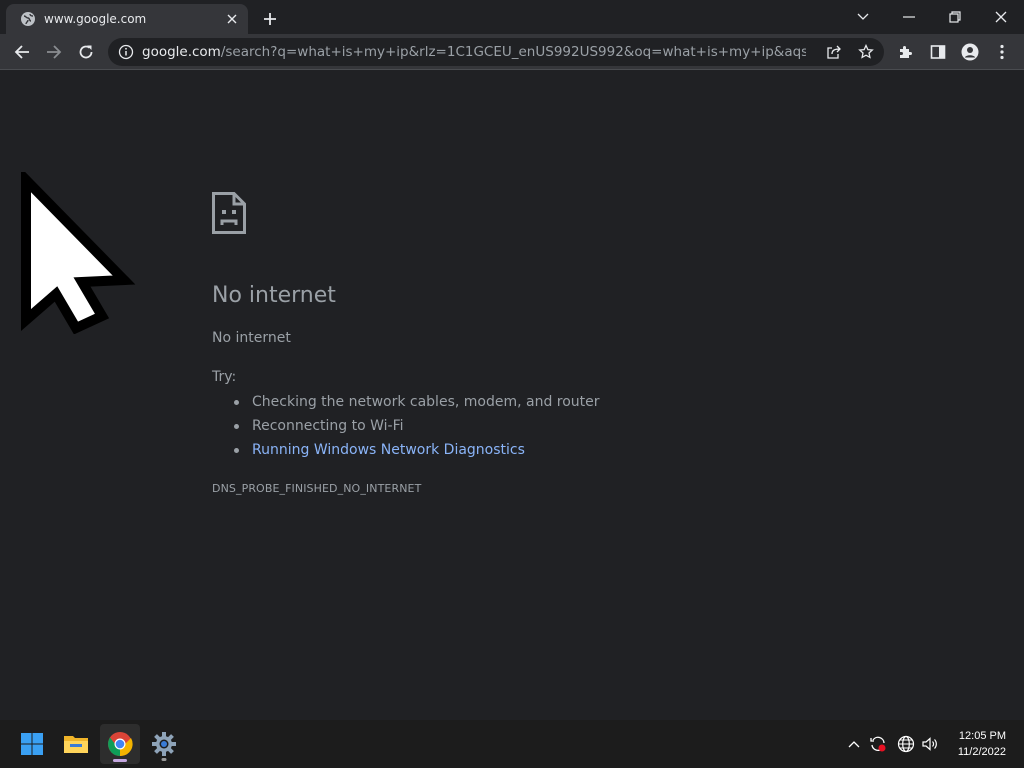 The image size is (1024, 768). What do you see at coordinates (32, 744) in the screenshot?
I see `windows-start-icon` at bounding box center [32, 744].